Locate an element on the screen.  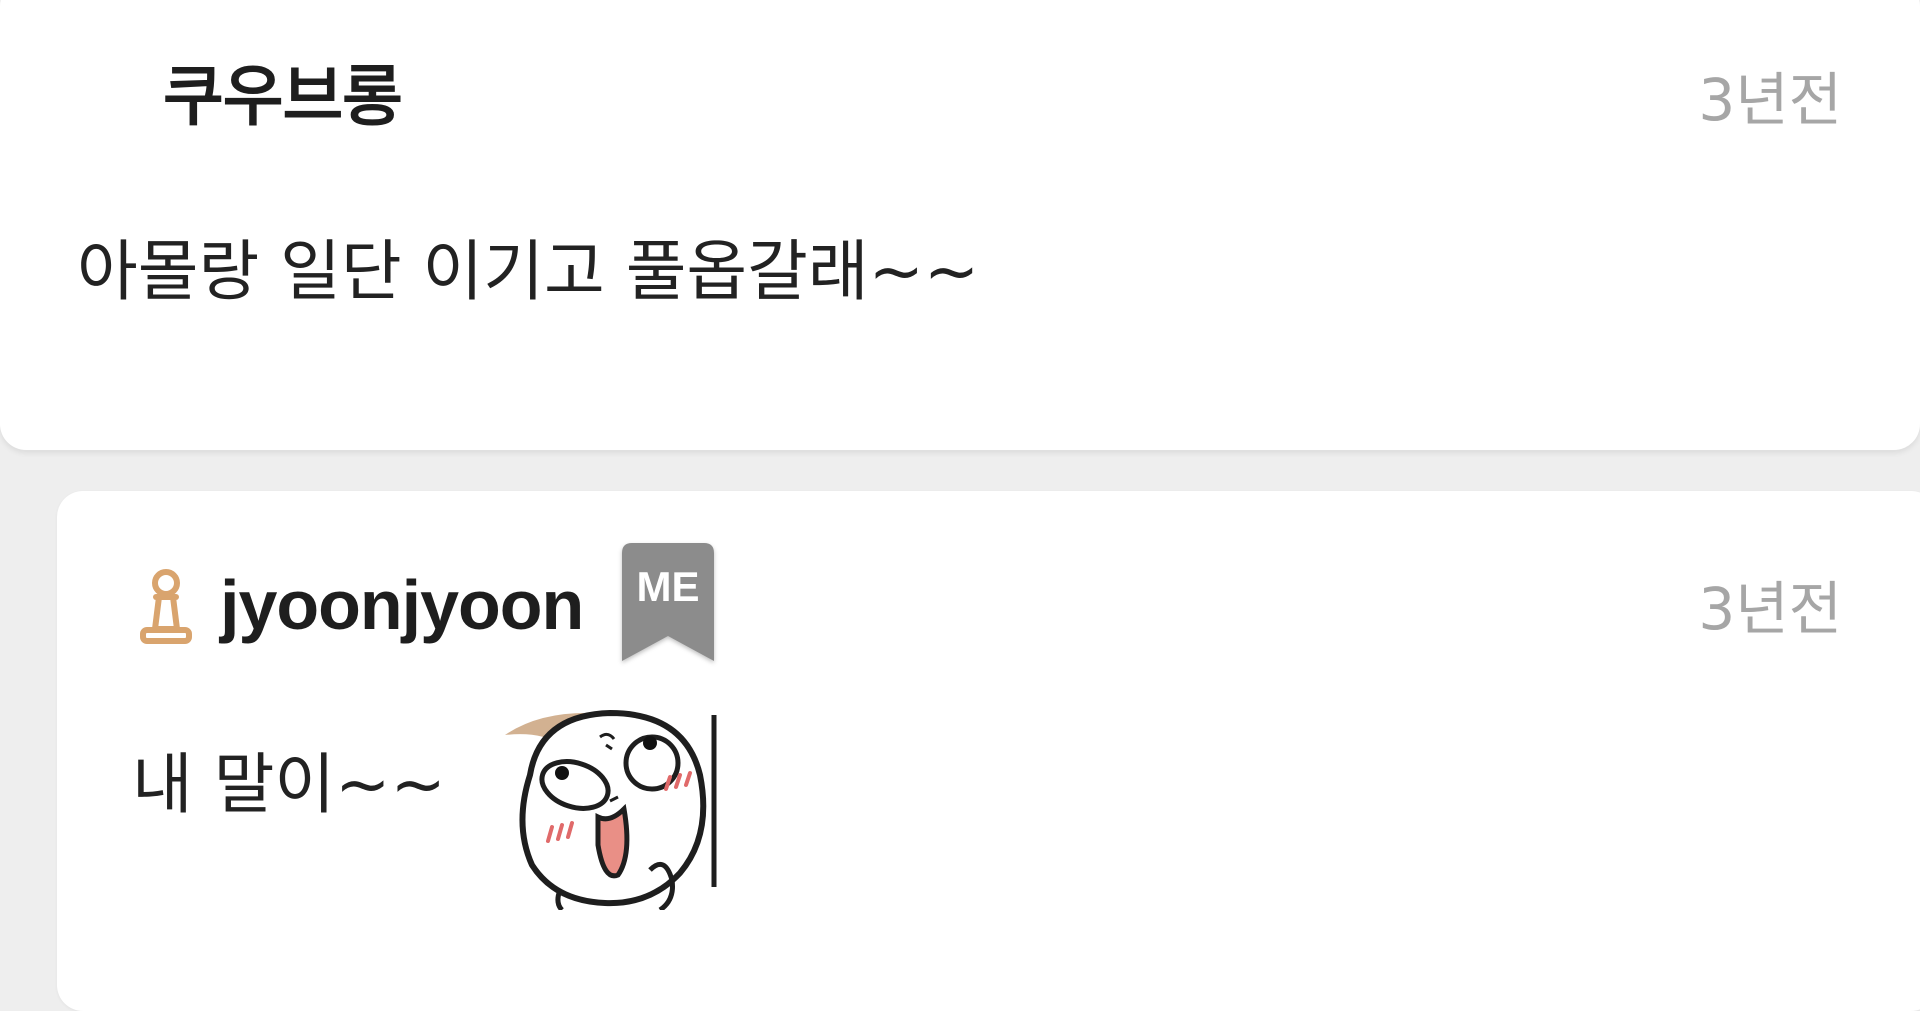
comment-text: 아몰랑 일단 이기고 풀옵갈래~~ is located at coordinates (528, 271).